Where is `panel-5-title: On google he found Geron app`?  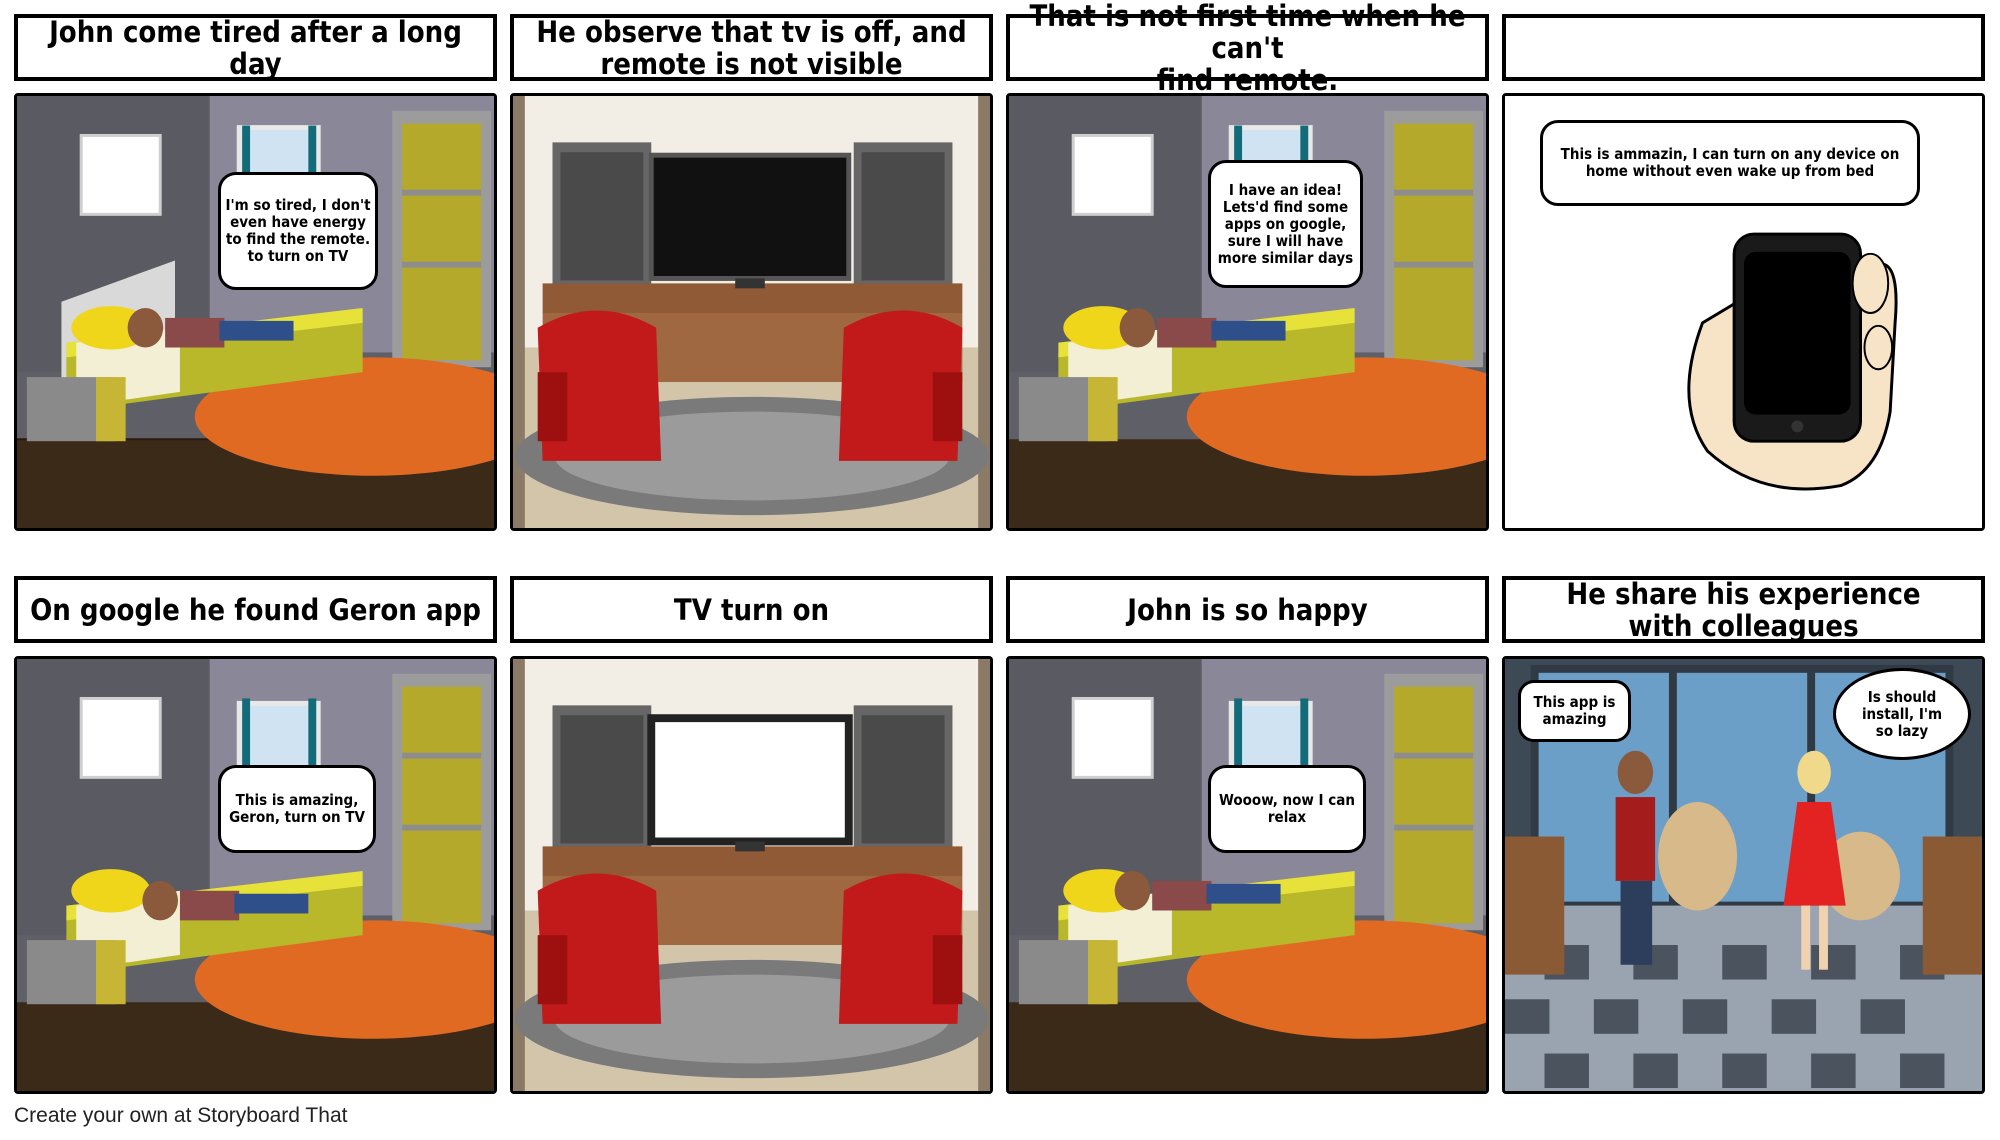
panel-5-title: On google he found Geron app is located at coordinates (255, 609).